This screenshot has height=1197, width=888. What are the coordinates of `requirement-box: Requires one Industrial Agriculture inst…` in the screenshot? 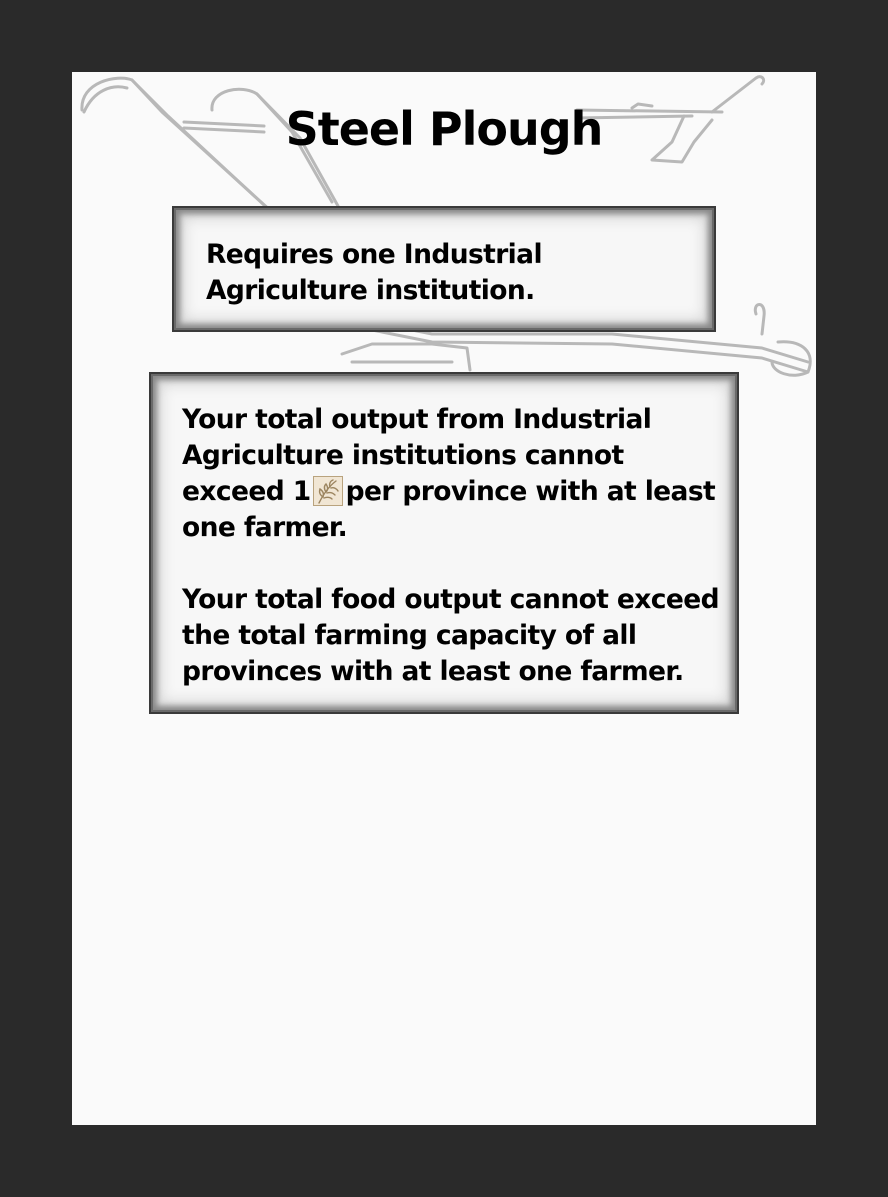 It's located at (444, 269).